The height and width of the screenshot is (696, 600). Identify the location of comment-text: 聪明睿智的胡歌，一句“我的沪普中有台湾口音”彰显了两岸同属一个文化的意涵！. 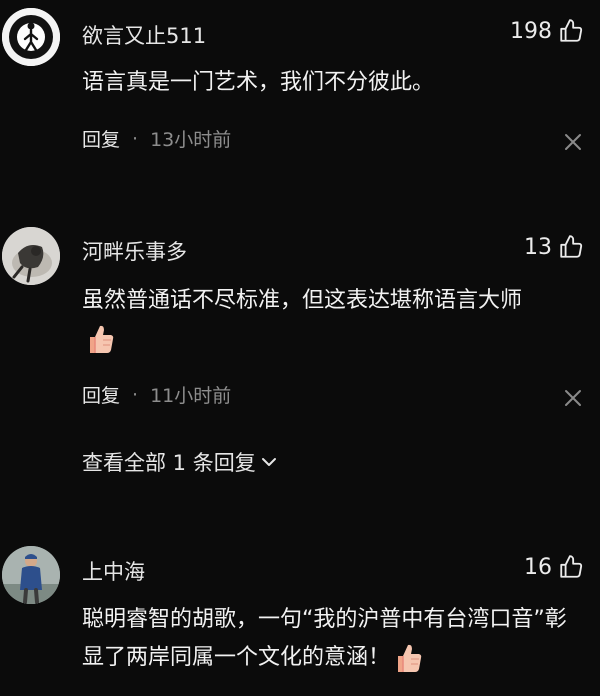
(334, 639).